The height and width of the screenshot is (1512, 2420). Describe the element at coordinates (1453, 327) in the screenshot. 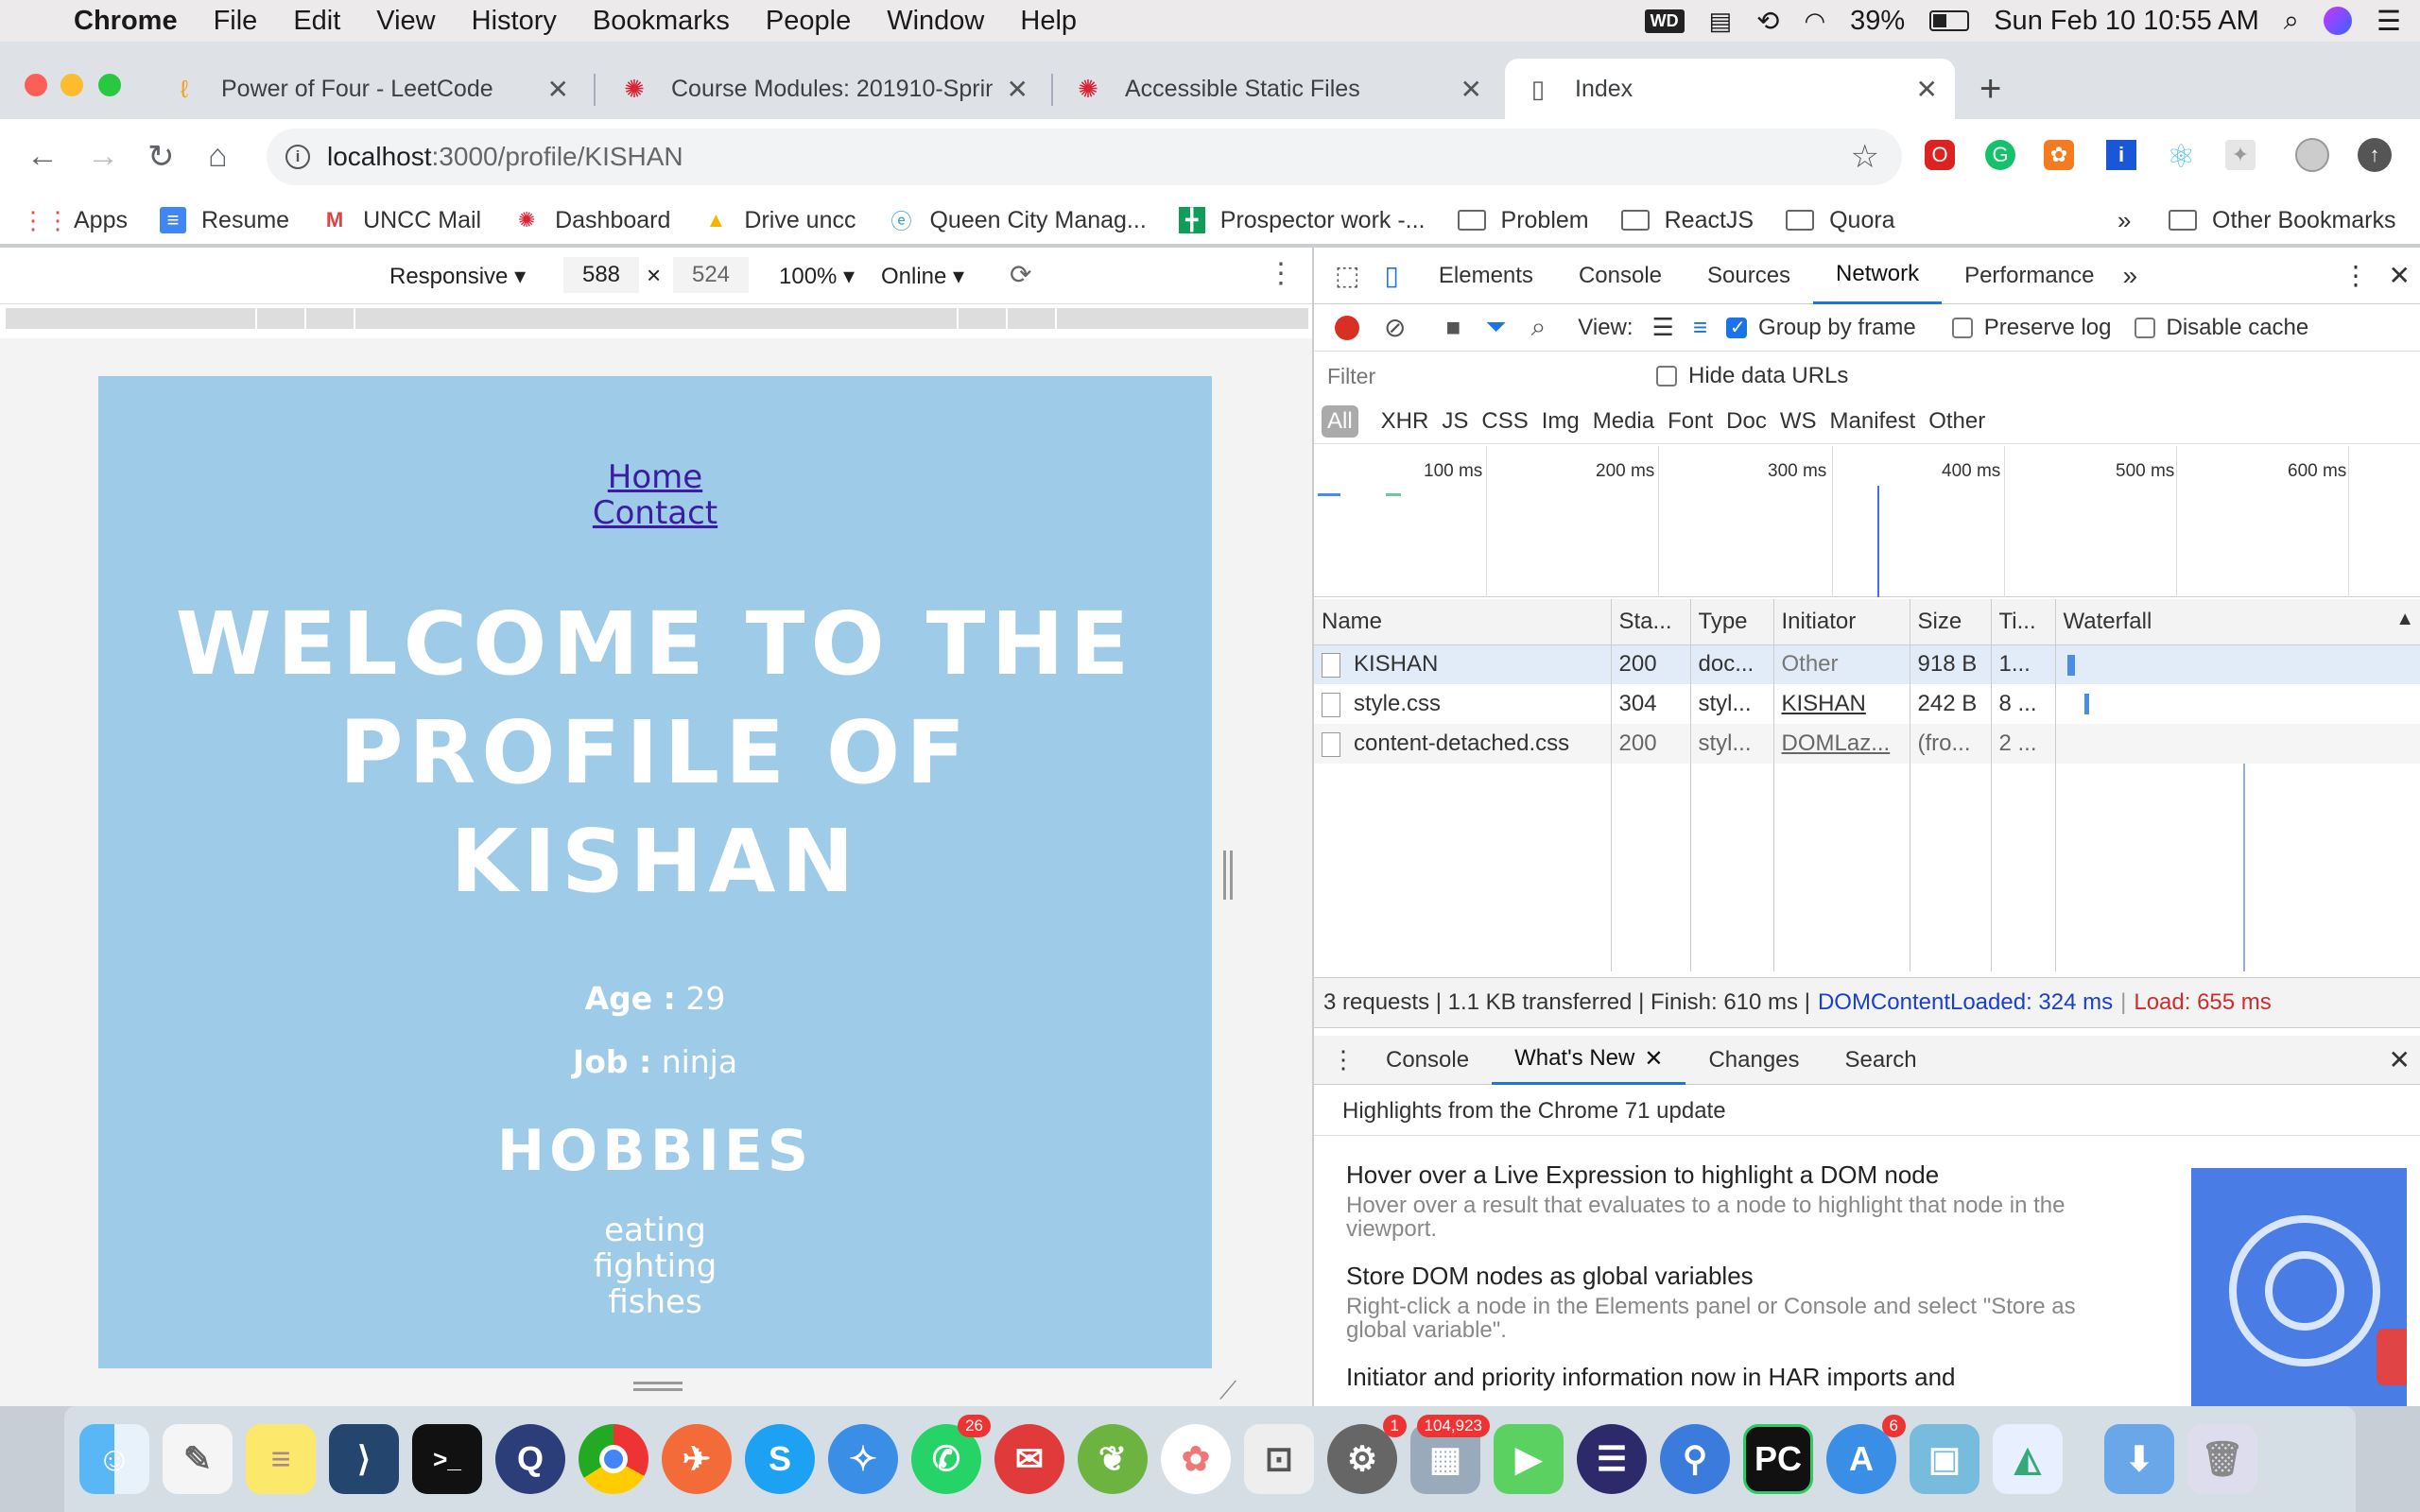

I see `screenshot-icon: ■` at that location.